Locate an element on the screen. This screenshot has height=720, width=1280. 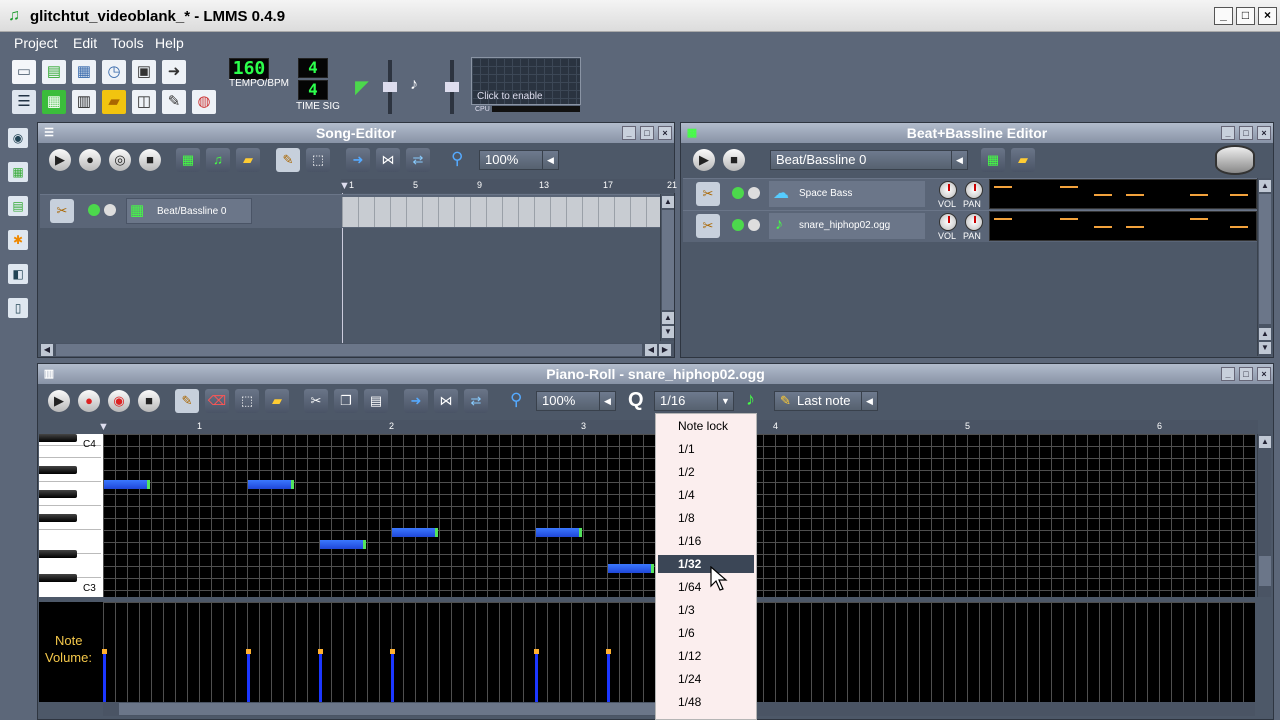
bb-vertical-scrollbar: ▲ ▲ ▼ is located at coordinates (1264, 267).